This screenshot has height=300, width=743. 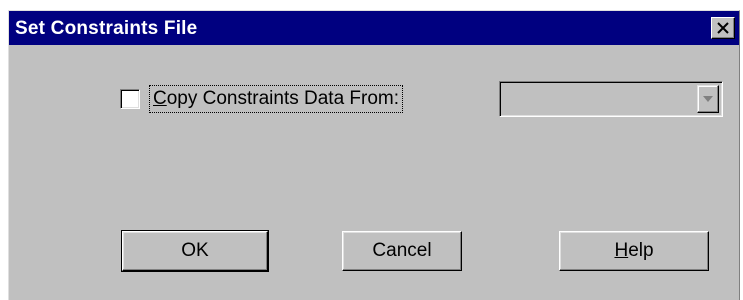 I want to click on help-button-text: elp, so click(x=641, y=250).